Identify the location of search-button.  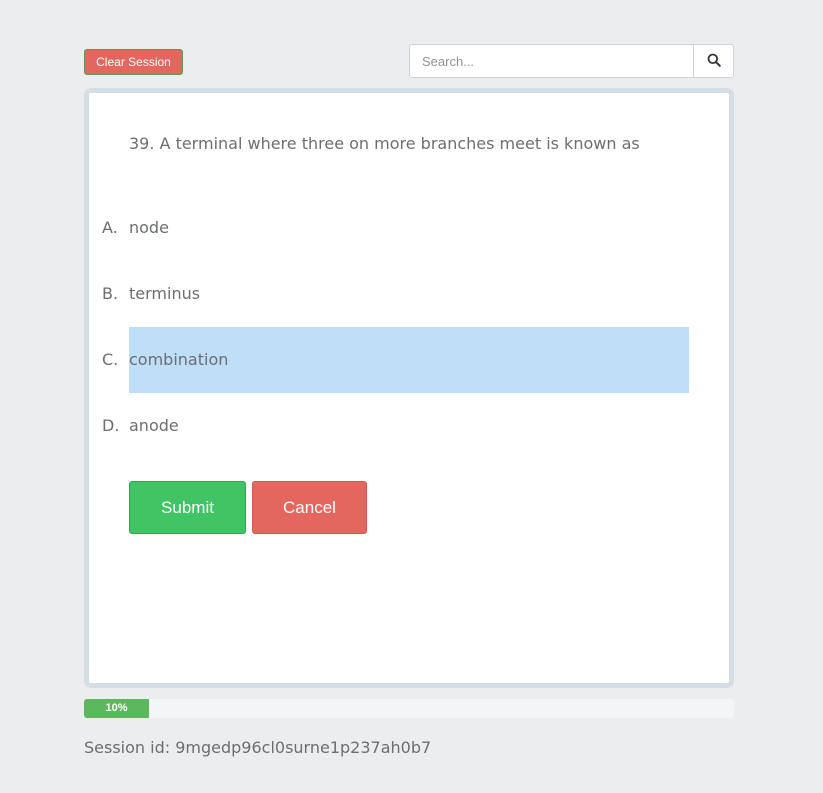
(713, 61).